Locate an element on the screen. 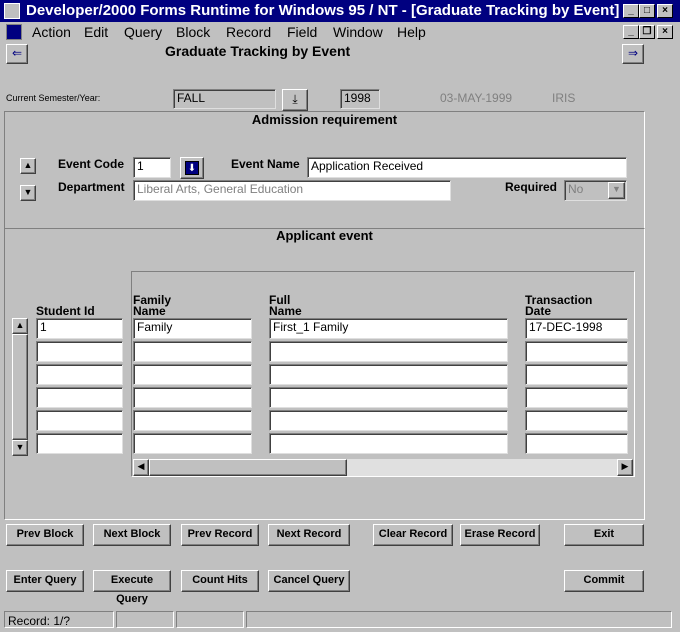 The height and width of the screenshot is (632, 680). col-student-id: Student Id is located at coordinates (65, 311).